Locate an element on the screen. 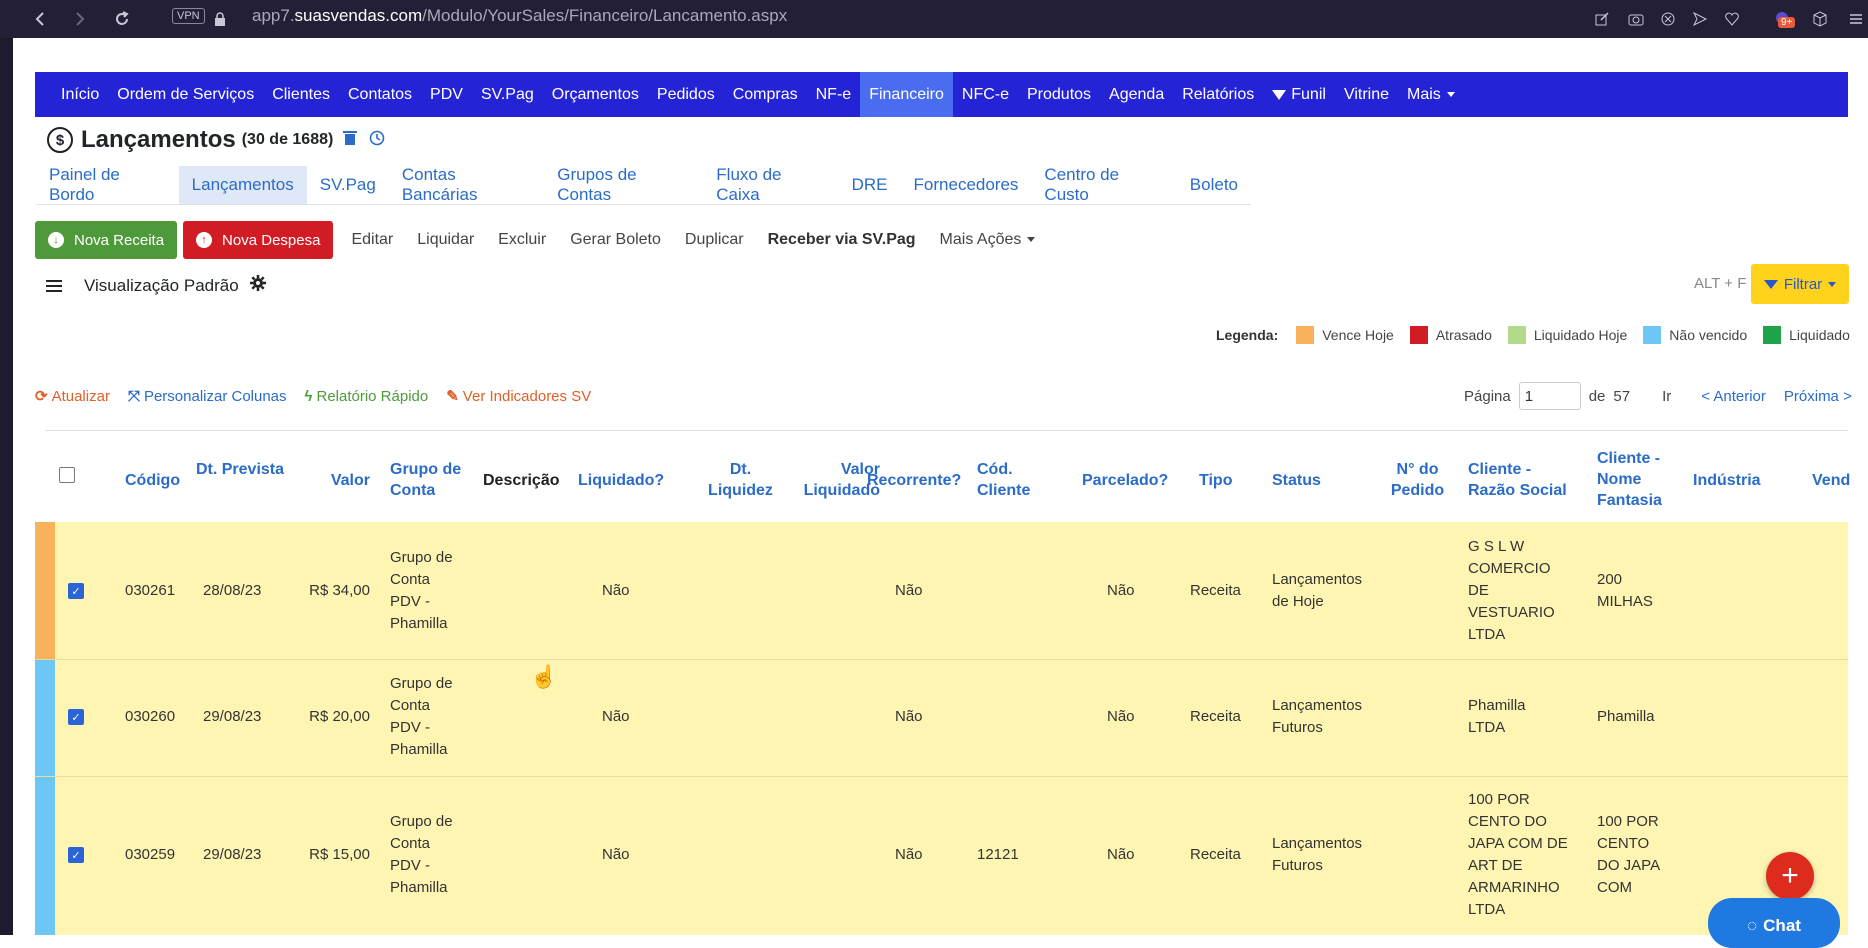 The image size is (1868, 948). nav-agenda: Agenda is located at coordinates (1136, 94).